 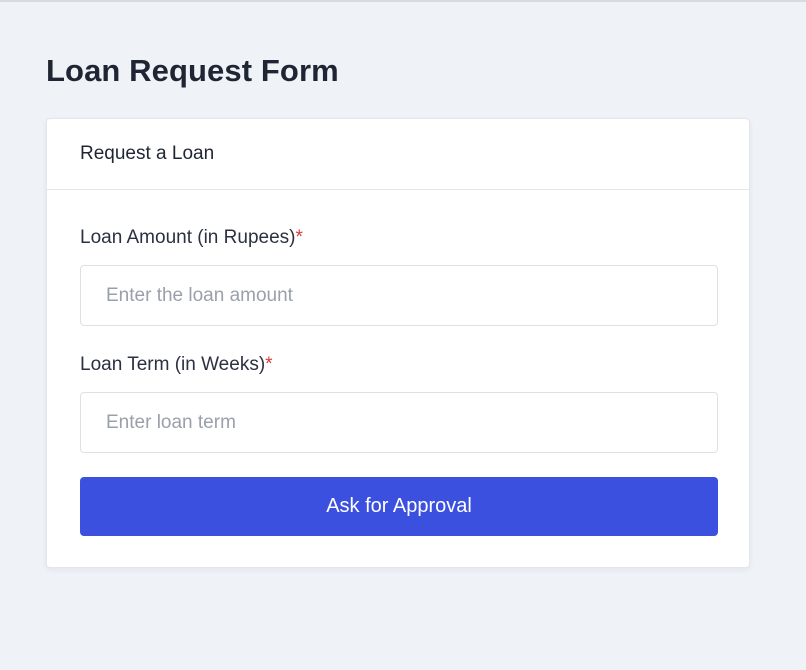 I want to click on loan-term-input, so click(x=399, y=422).